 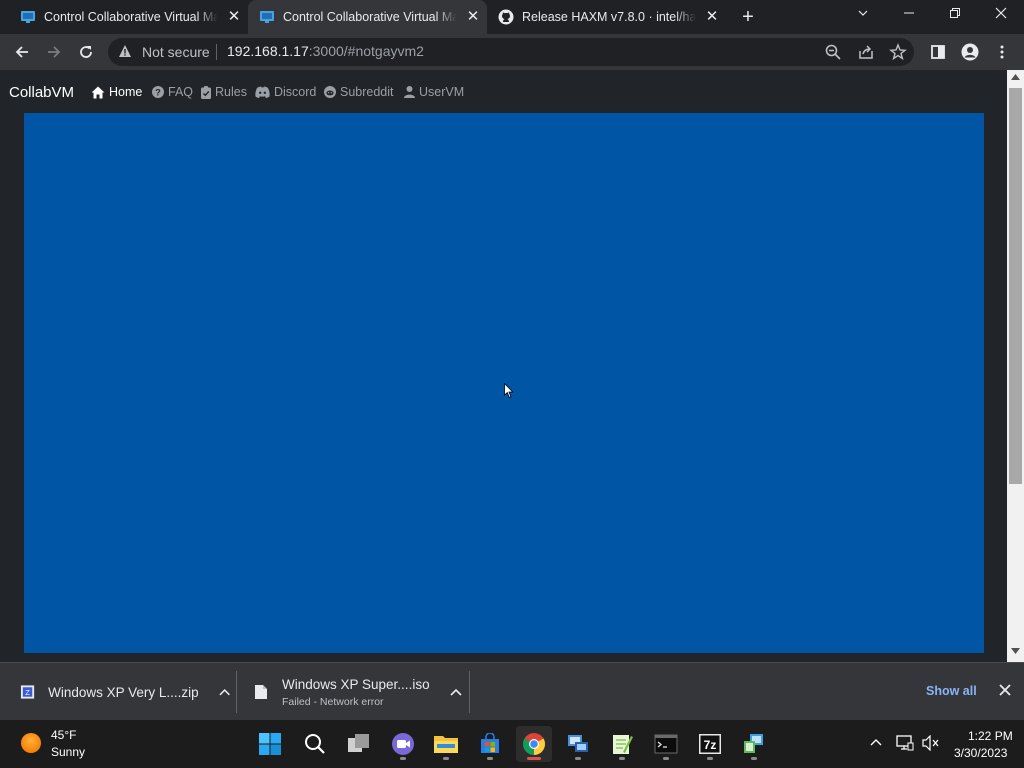 I want to click on chrome-button, so click(x=534, y=744).